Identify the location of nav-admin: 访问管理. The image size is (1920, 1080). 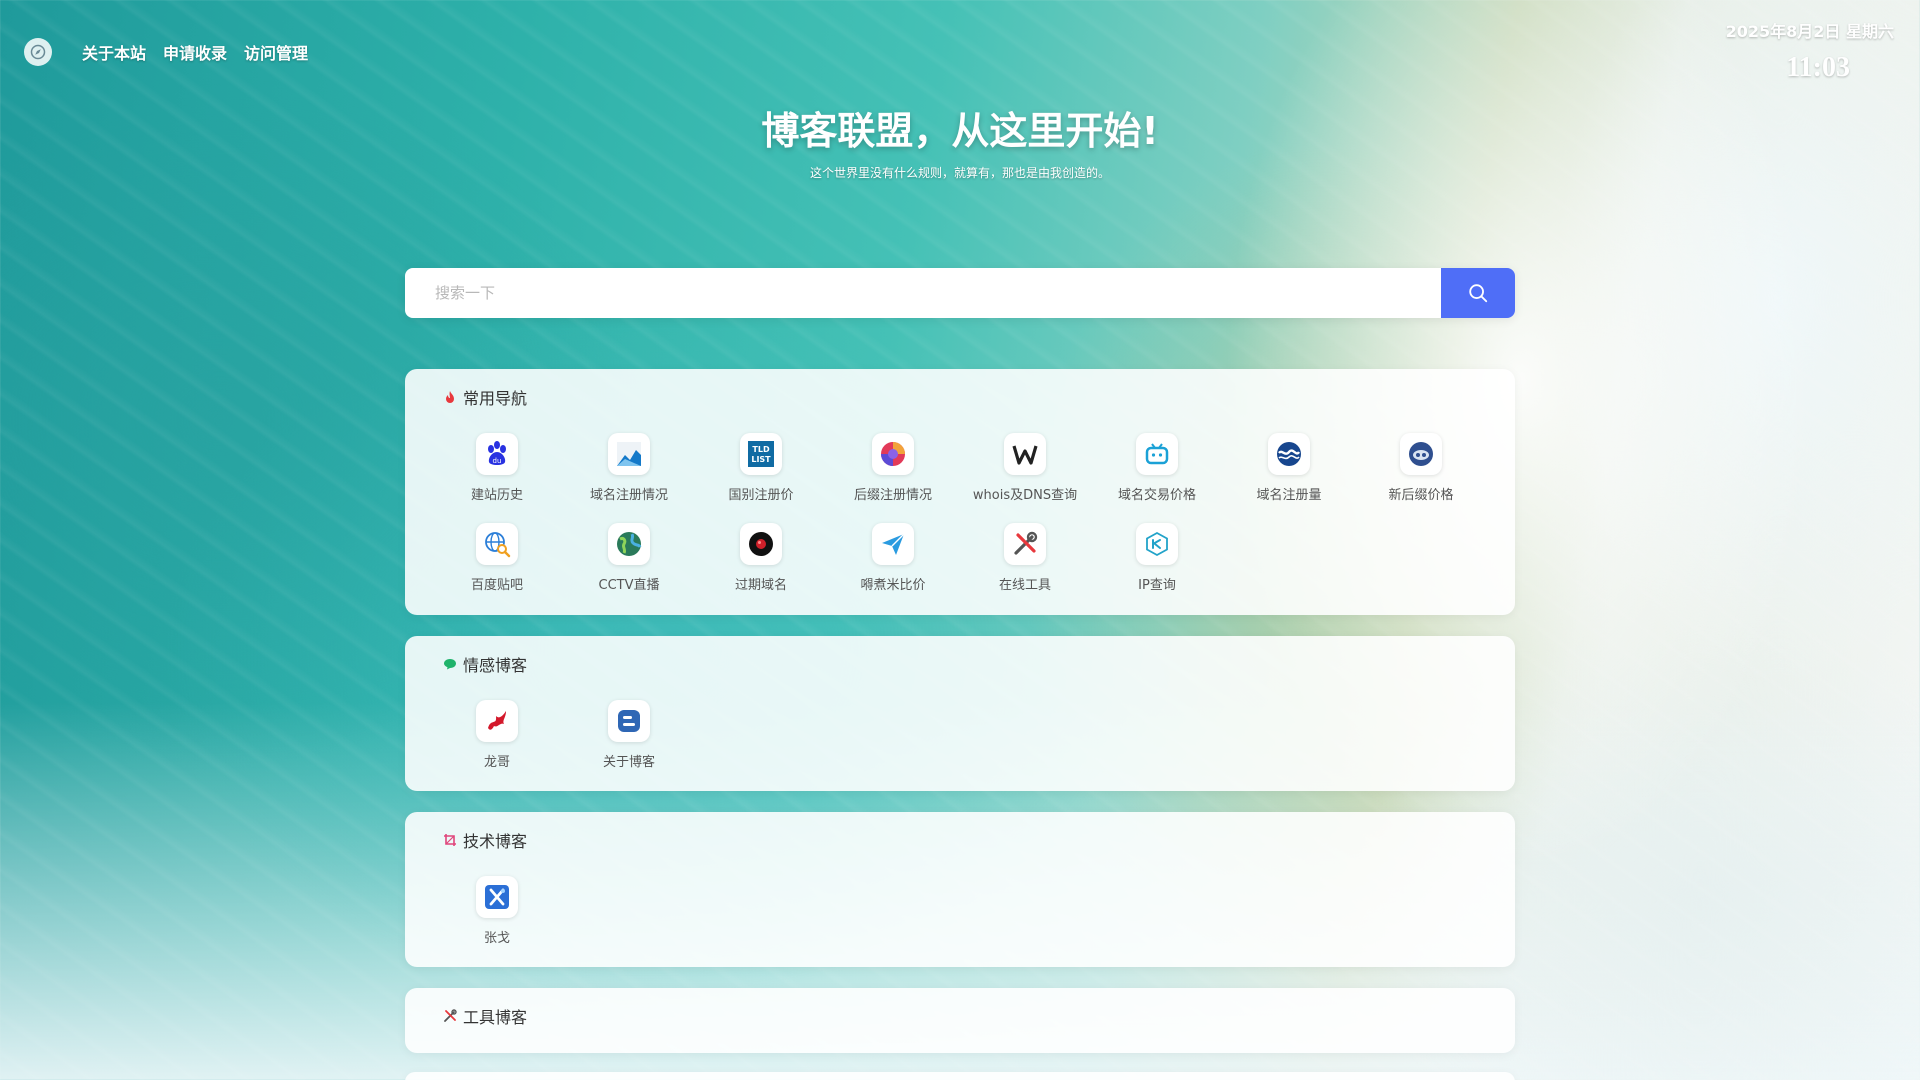
(276, 52).